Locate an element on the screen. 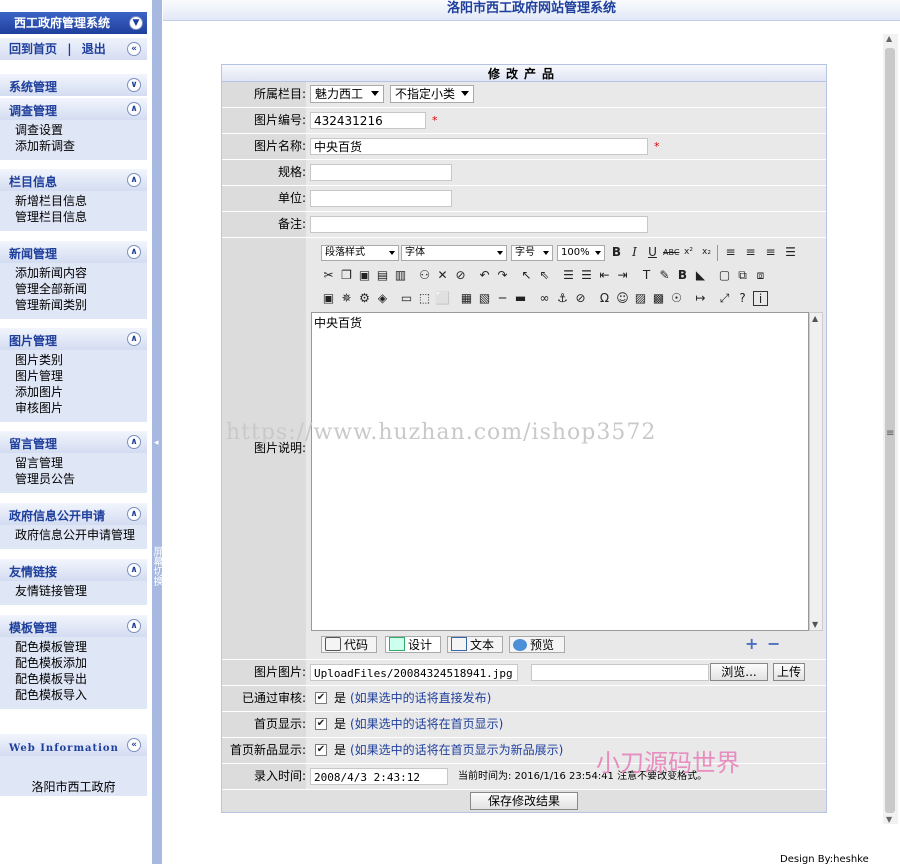 This screenshot has width=900, height=865. outdent-icon: ⇤ is located at coordinates (604, 275).